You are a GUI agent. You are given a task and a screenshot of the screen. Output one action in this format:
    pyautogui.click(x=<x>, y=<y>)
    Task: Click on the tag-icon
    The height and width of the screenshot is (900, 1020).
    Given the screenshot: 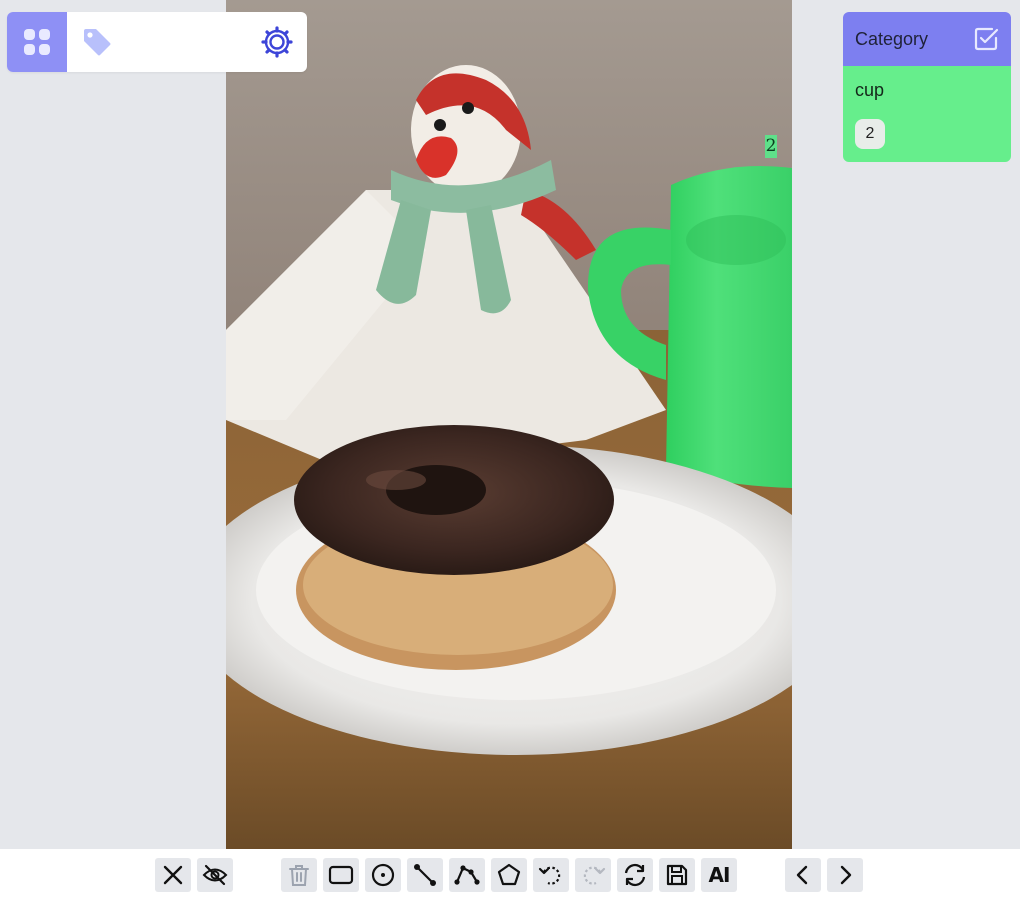 What is the action you would take?
    pyautogui.click(x=97, y=42)
    